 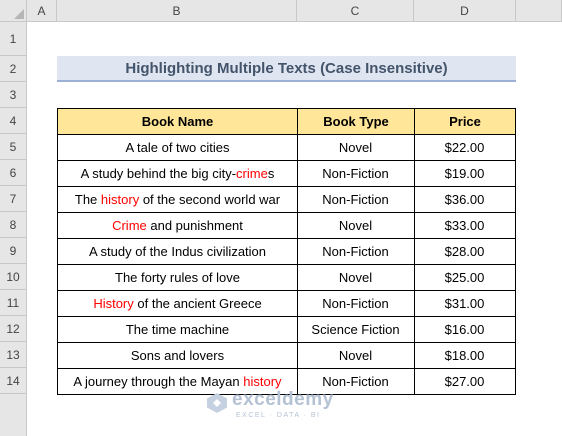 I want to click on table-cell-book-name: A tale of two cities, so click(x=177, y=147).